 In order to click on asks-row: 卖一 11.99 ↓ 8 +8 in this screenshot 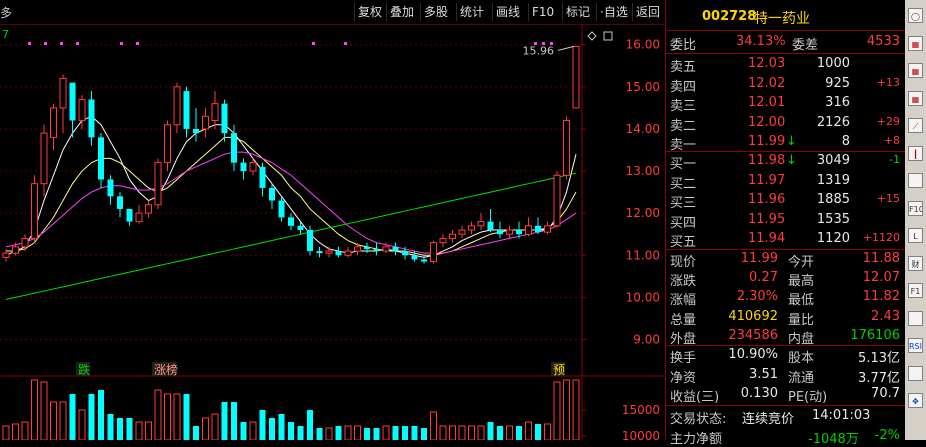, I will do `click(786, 142)`.